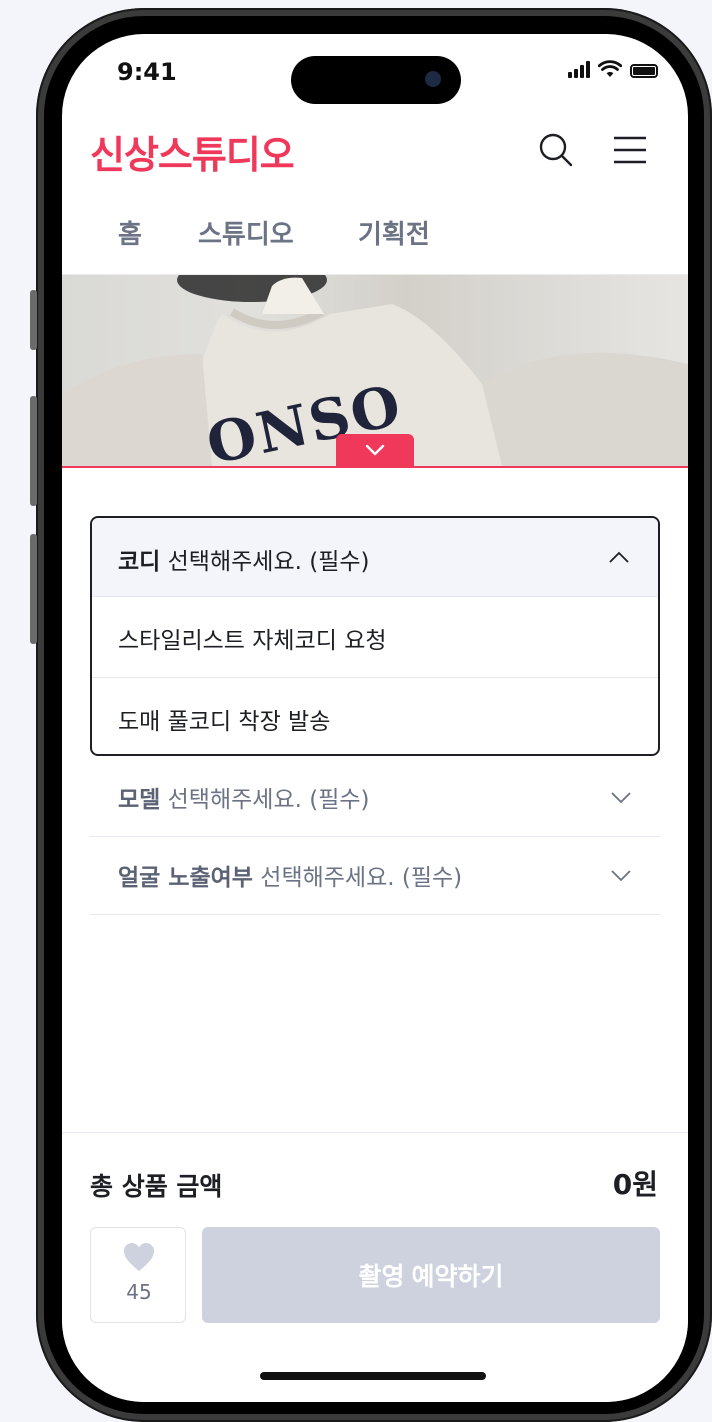 Image resolution: width=712 pixels, height=1422 pixels. Describe the element at coordinates (644, 71) in the screenshot. I see `battery-icon` at that location.